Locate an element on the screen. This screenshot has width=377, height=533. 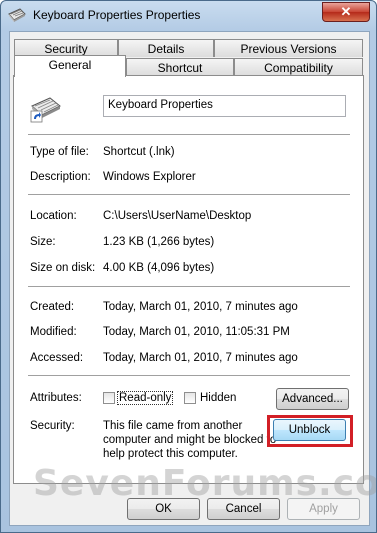
security-label: Security: is located at coordinates (52, 426).